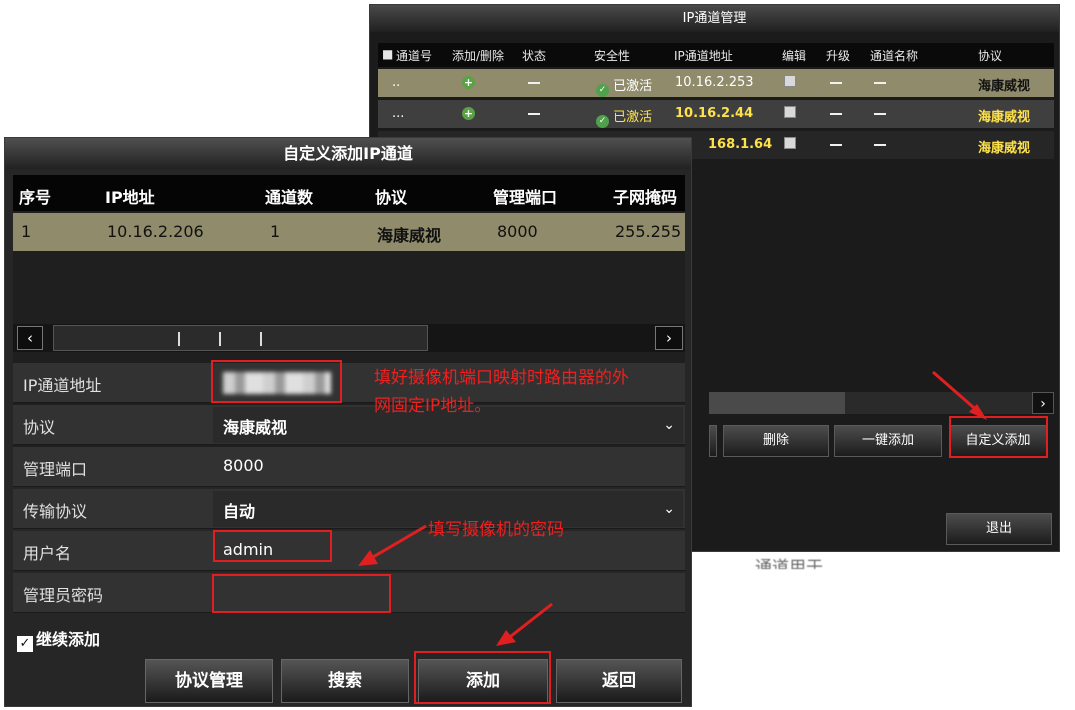 The height and width of the screenshot is (710, 1075). I want to click on ip-address: 10.16.2.253, so click(714, 82).